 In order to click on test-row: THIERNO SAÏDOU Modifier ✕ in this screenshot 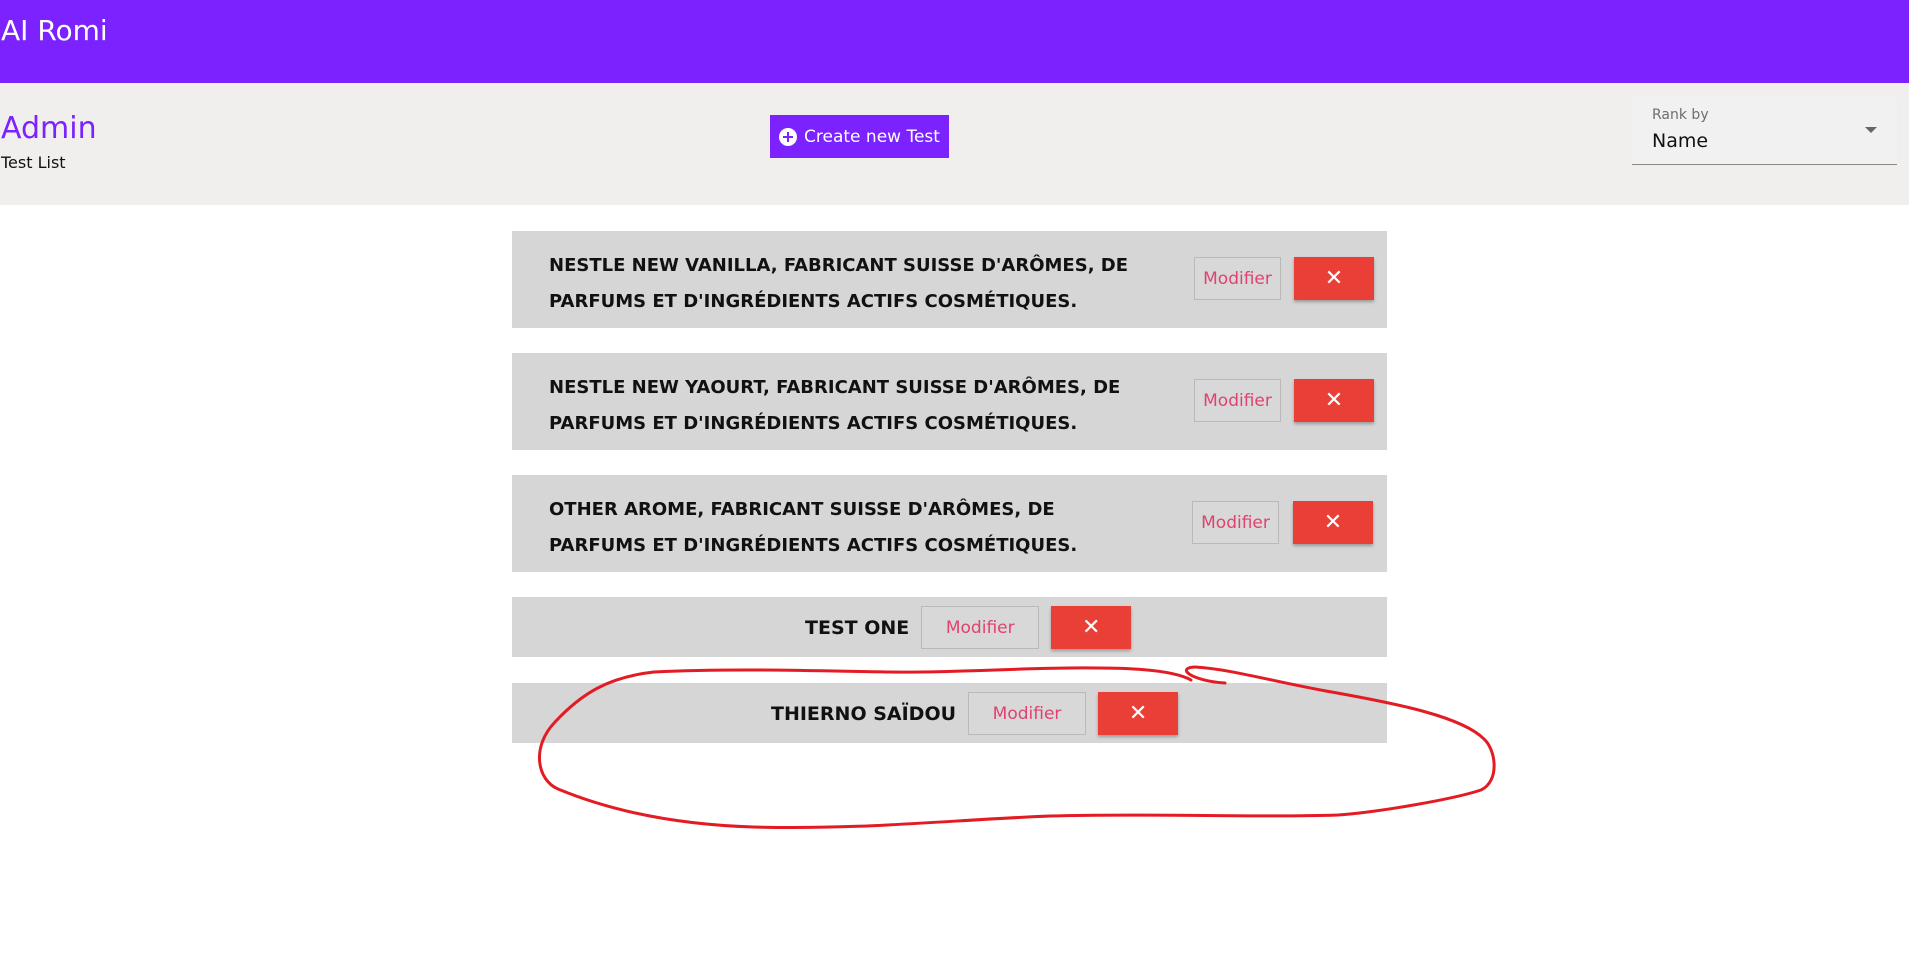, I will do `click(949, 713)`.